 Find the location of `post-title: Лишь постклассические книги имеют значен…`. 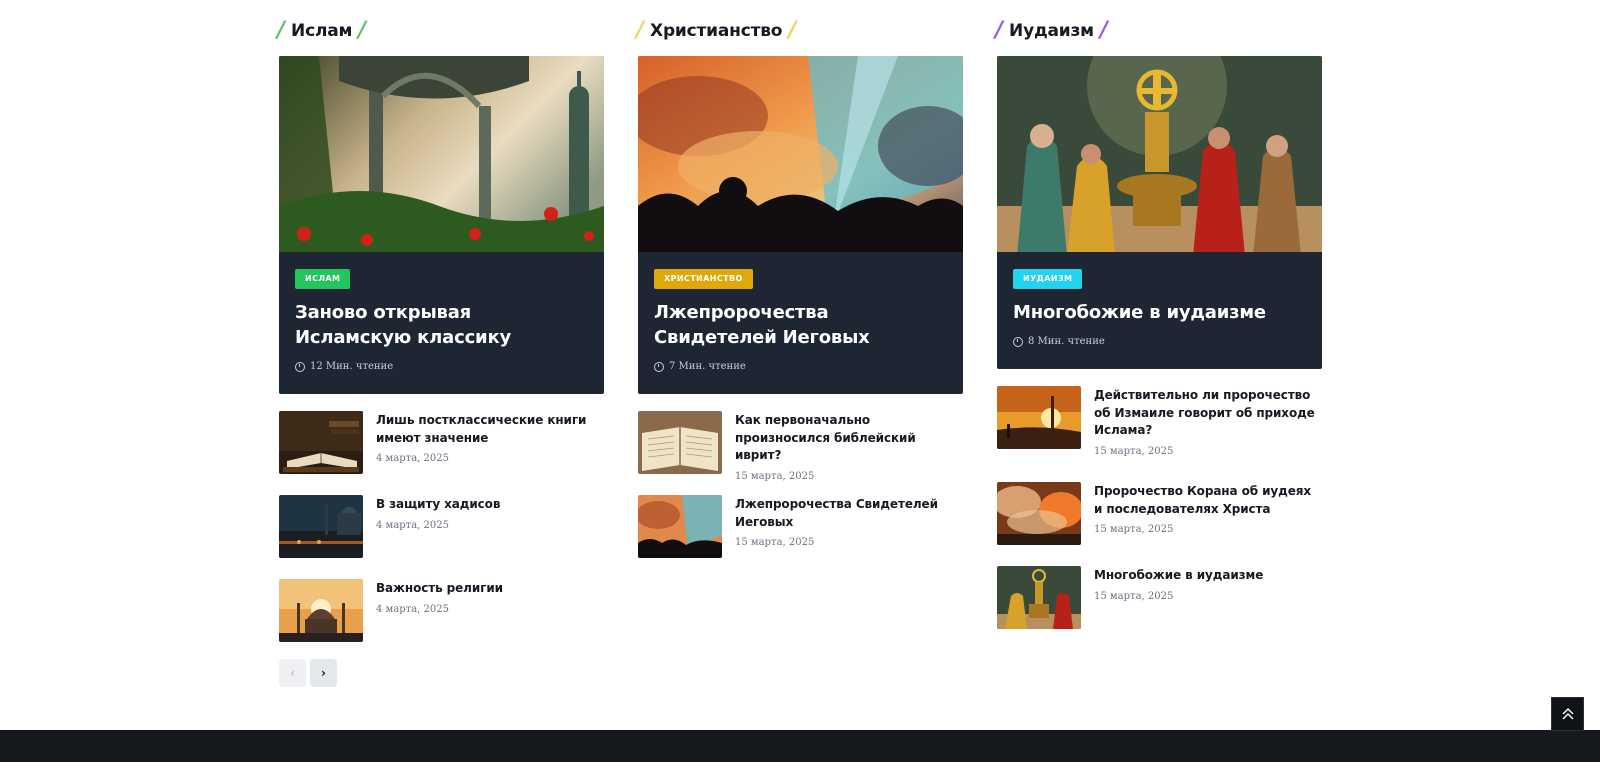

post-title: Лишь постклассические книги имеют значен… is located at coordinates (490, 429).